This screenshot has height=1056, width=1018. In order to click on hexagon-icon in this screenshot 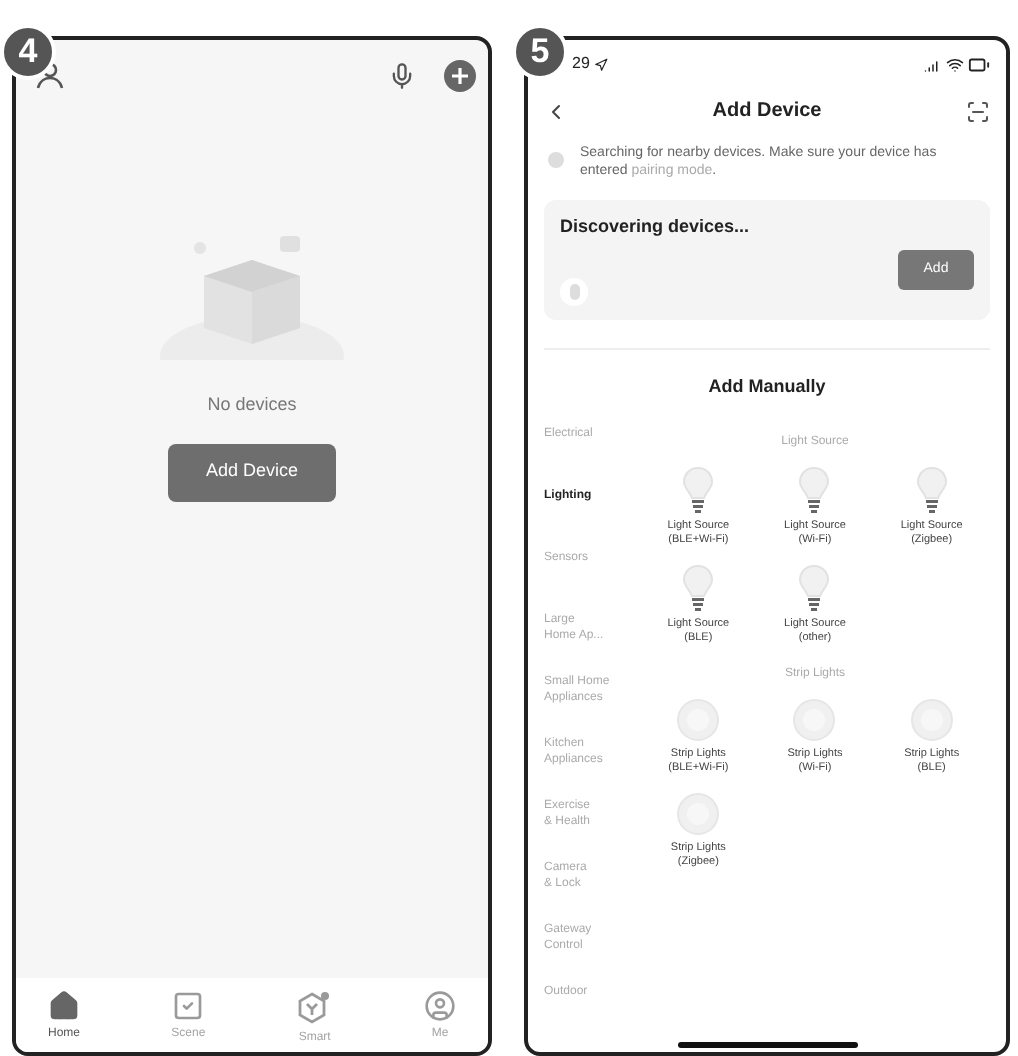, I will do `click(314, 1008)`.